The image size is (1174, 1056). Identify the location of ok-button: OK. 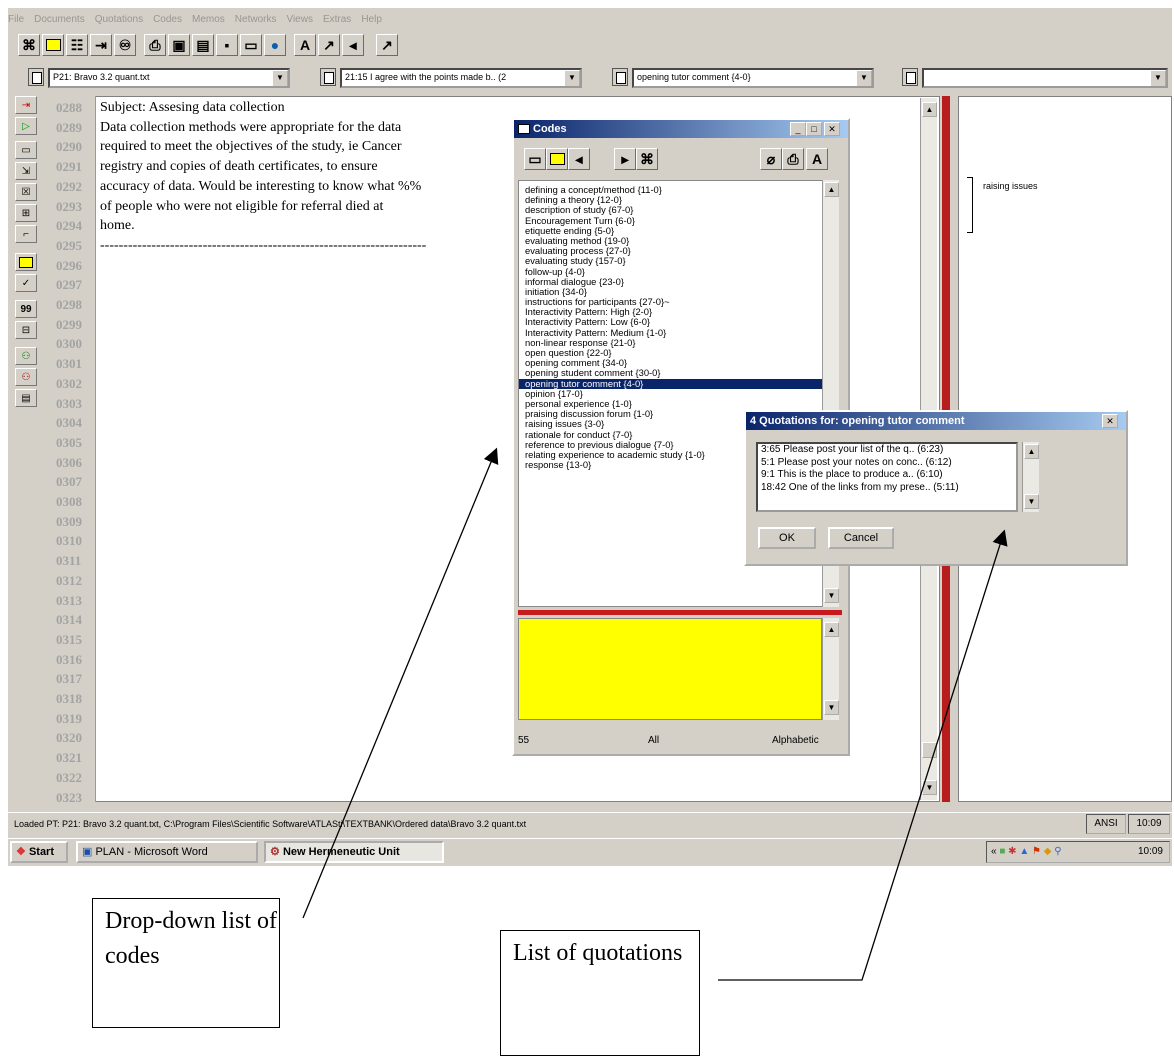
(787, 538).